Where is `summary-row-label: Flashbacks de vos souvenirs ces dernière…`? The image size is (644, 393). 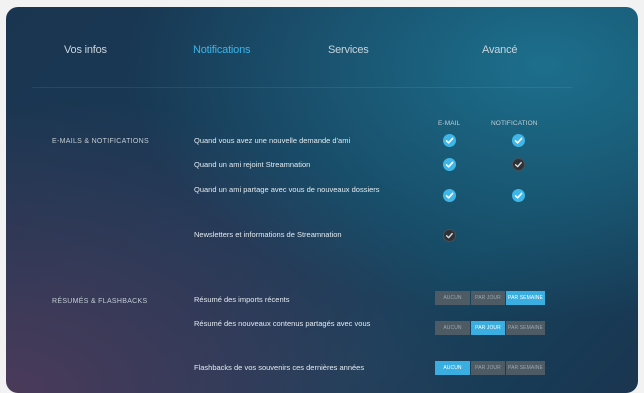 summary-row-label: Flashbacks de vos souvenirs ces dernière… is located at coordinates (279, 367).